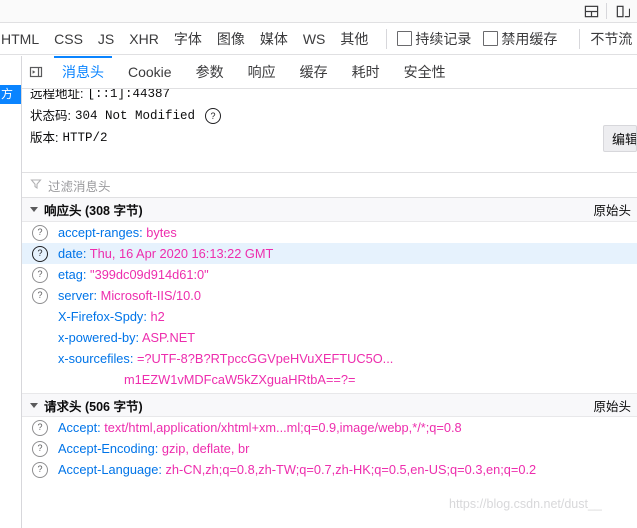  Describe the element at coordinates (11, 292) in the screenshot. I see `request-list-column: 方` at that location.